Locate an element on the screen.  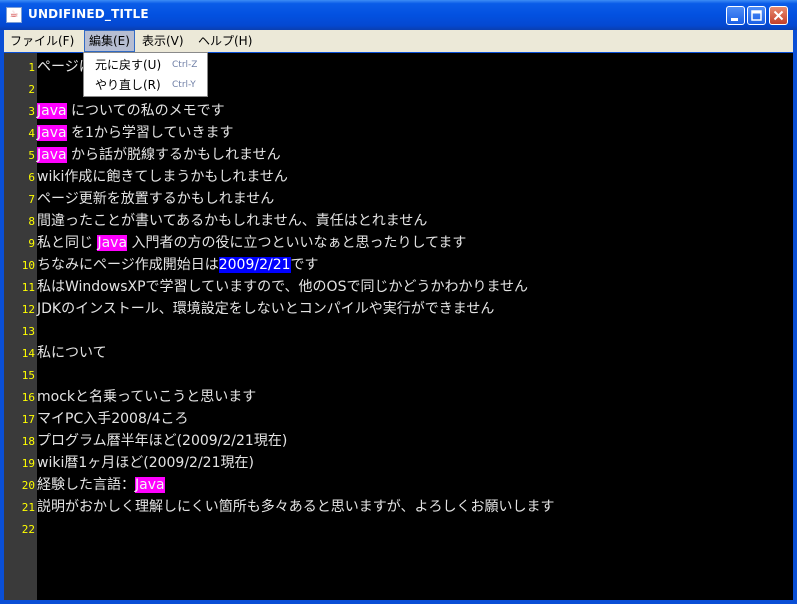
line-number: 4 is located at coordinates (31, 133).